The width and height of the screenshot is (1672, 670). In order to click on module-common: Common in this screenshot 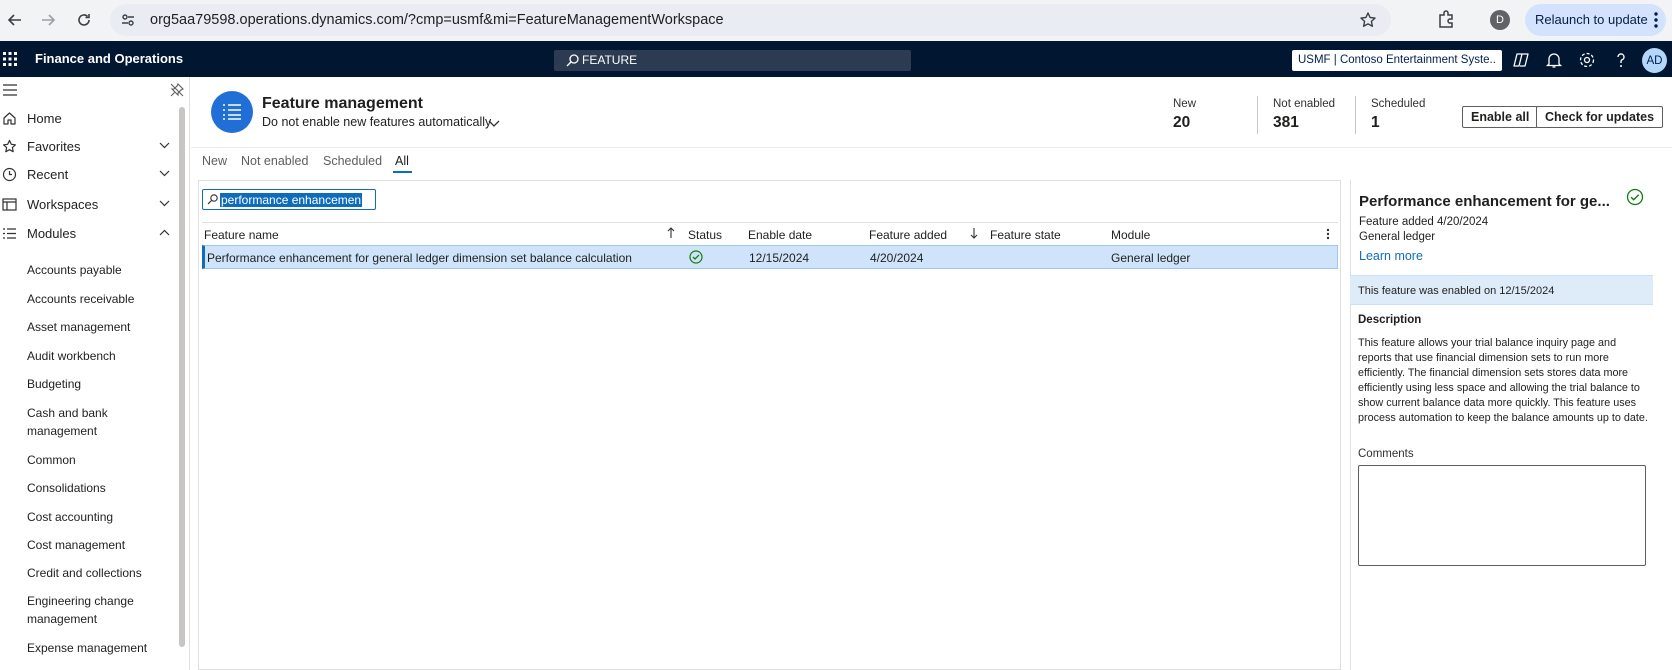, I will do `click(97, 460)`.